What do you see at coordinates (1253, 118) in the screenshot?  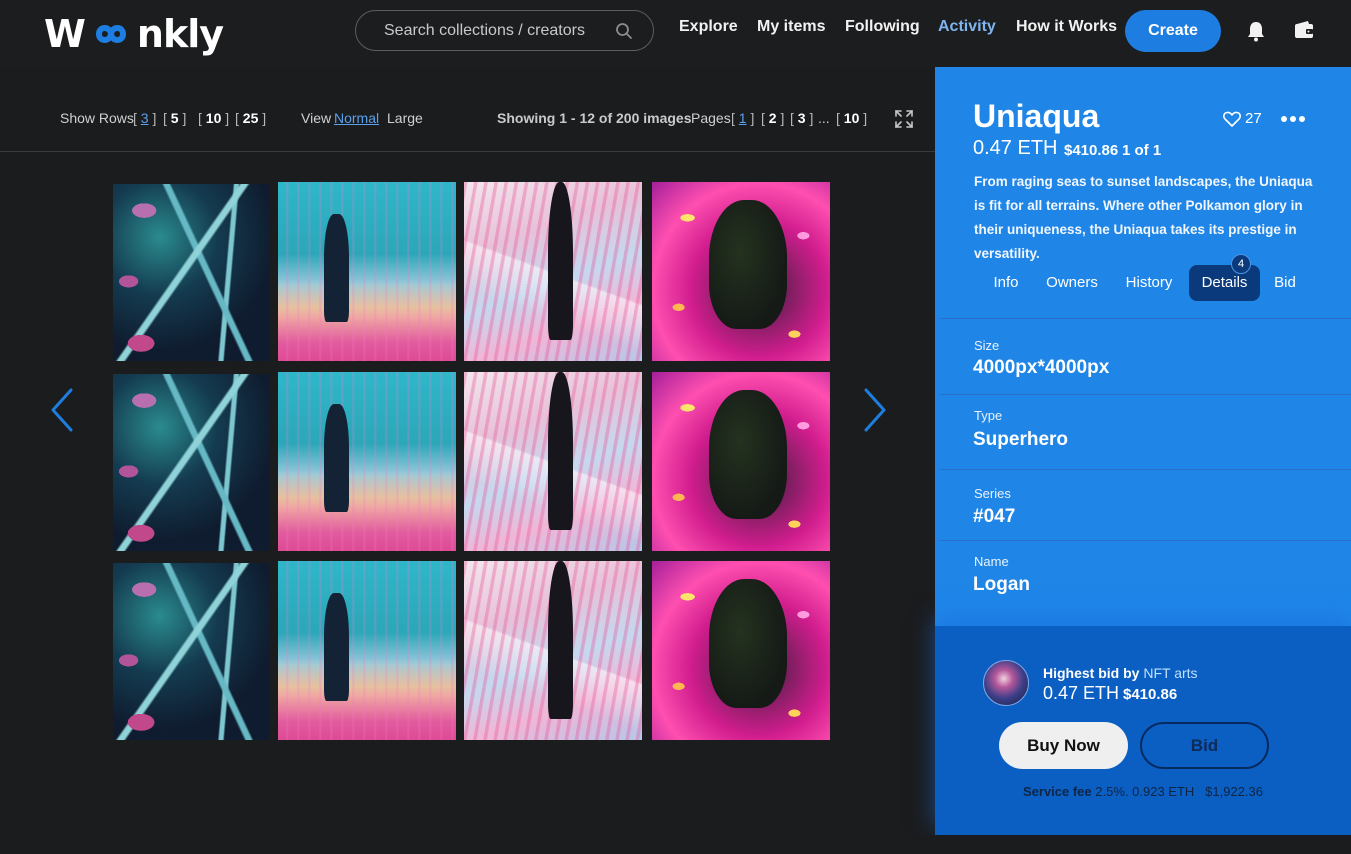 I see `like-count: 27` at bounding box center [1253, 118].